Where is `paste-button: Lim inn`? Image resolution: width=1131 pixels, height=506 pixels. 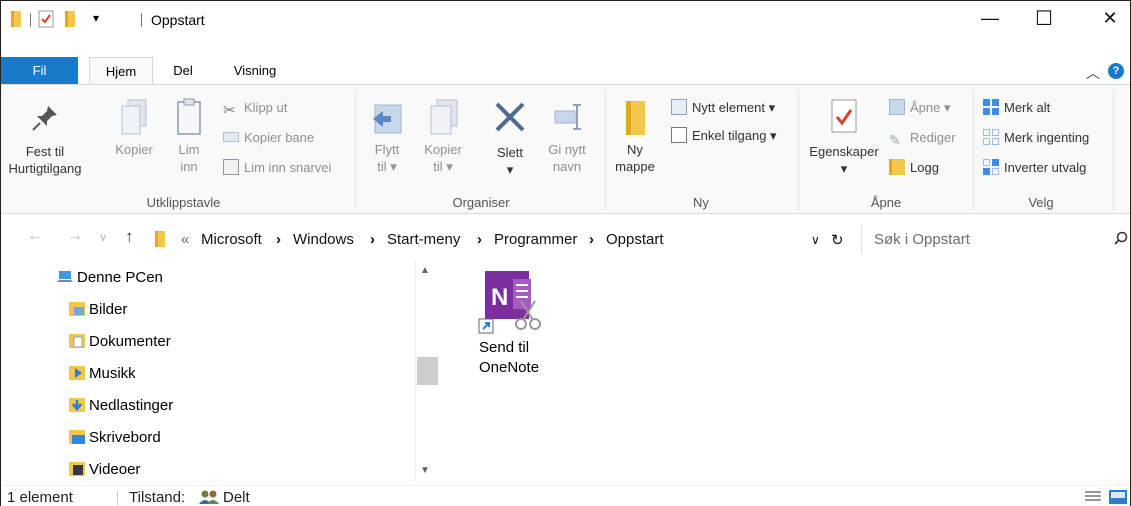
paste-button: Lim inn is located at coordinates (189, 136).